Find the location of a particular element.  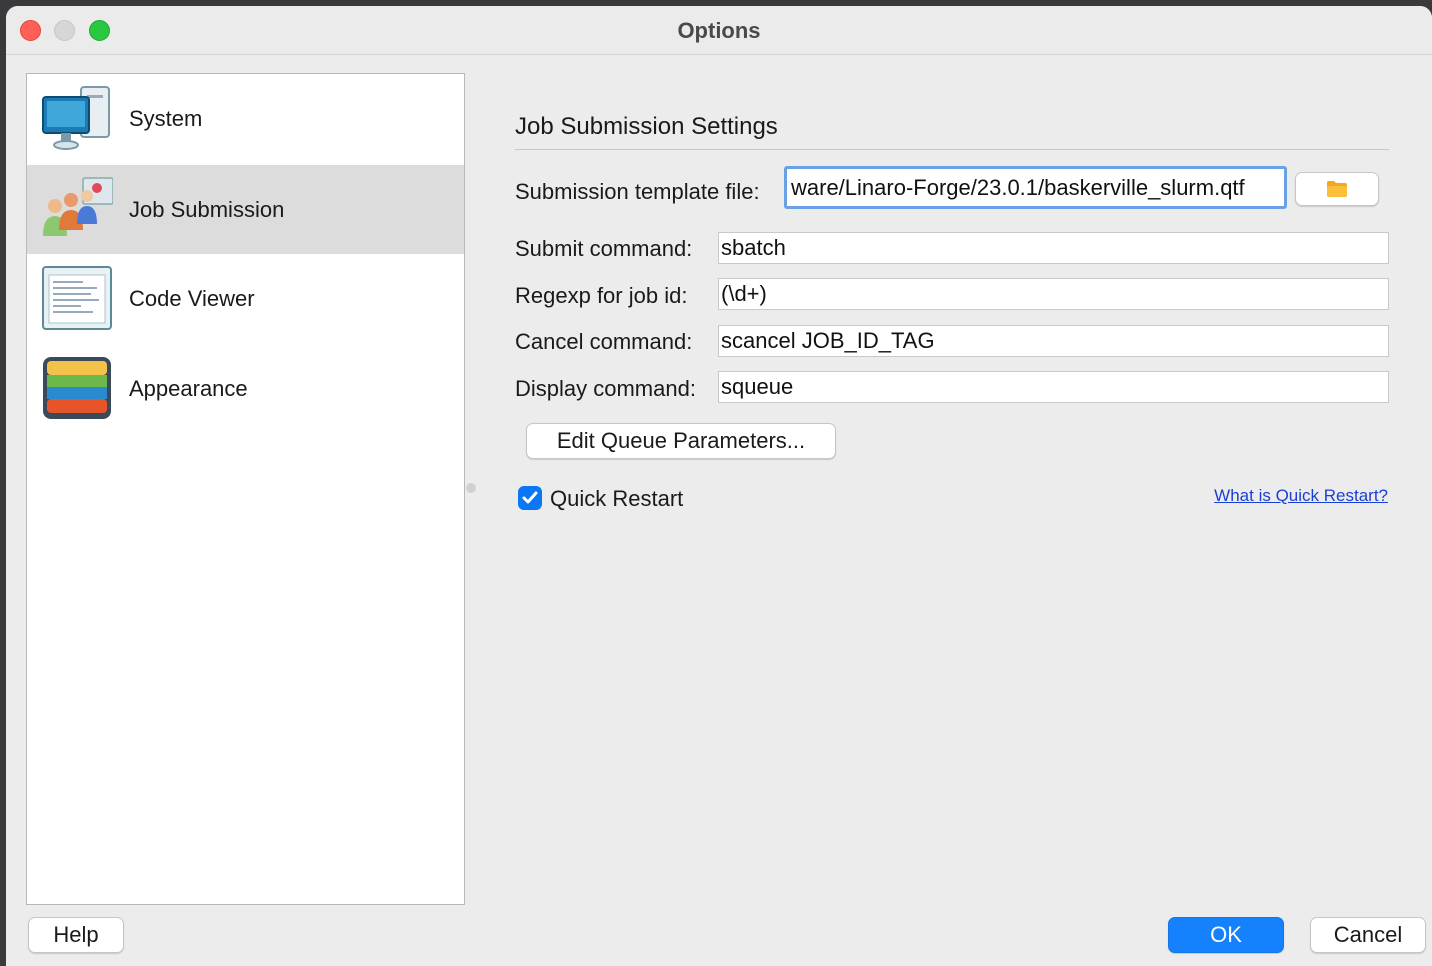

sidebar-item-label: System is located at coordinates (166, 118).